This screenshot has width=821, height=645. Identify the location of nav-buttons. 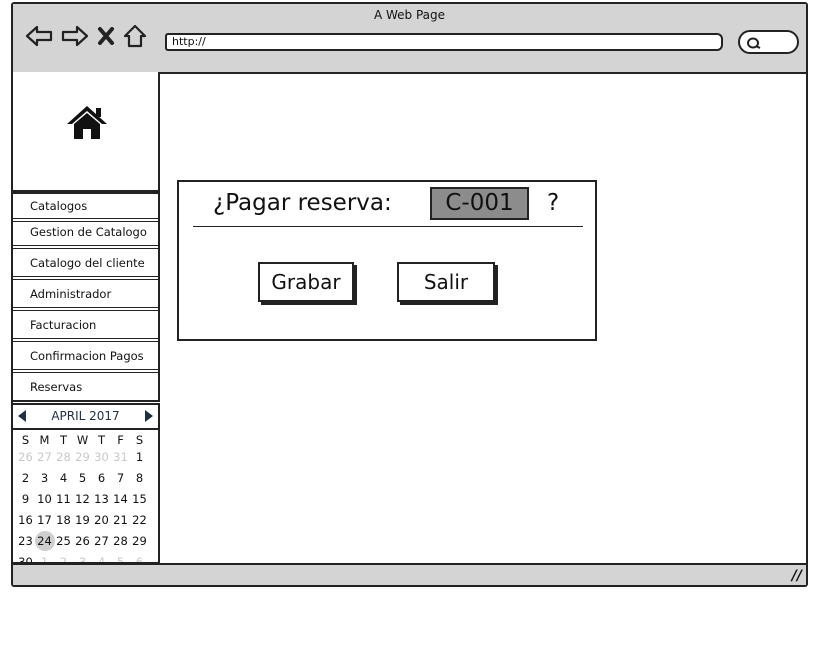
(86, 36).